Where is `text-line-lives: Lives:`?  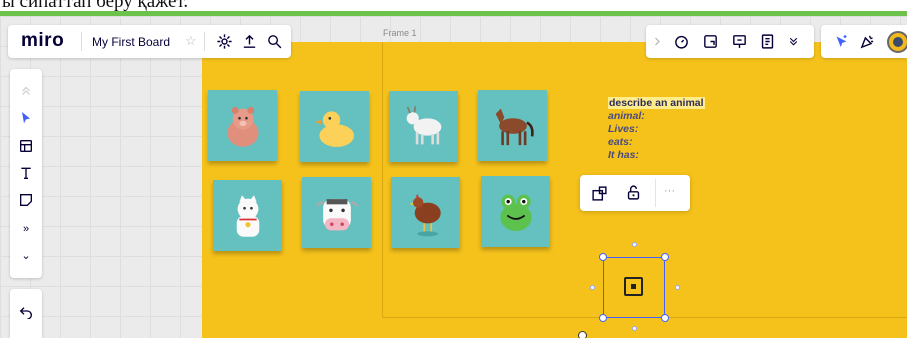
text-line-lives: Lives: is located at coordinates (623, 129).